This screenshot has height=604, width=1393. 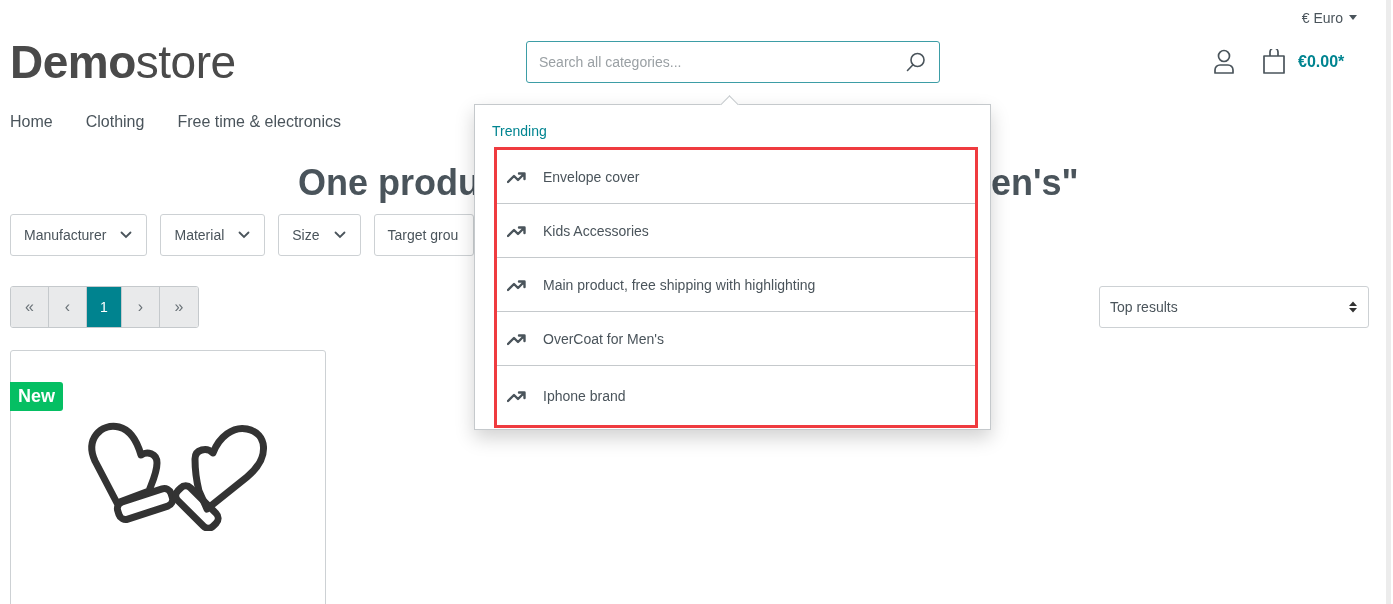 I want to click on suggestion-item: Kids Accessories, so click(x=736, y=231).